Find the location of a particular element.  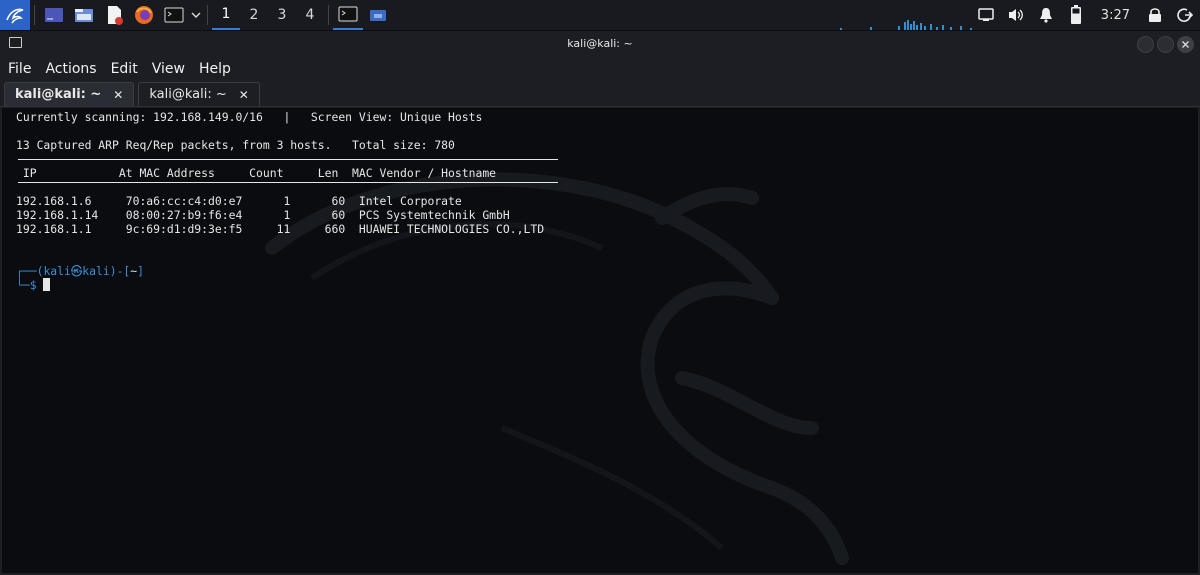

volume-icon is located at coordinates (1016, 15).